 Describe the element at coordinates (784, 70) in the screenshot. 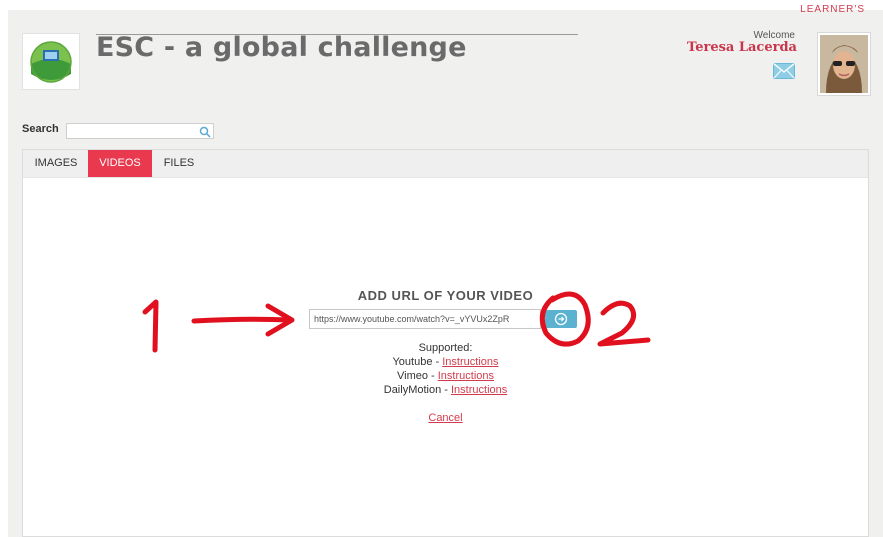

I see `mail-icon` at that location.